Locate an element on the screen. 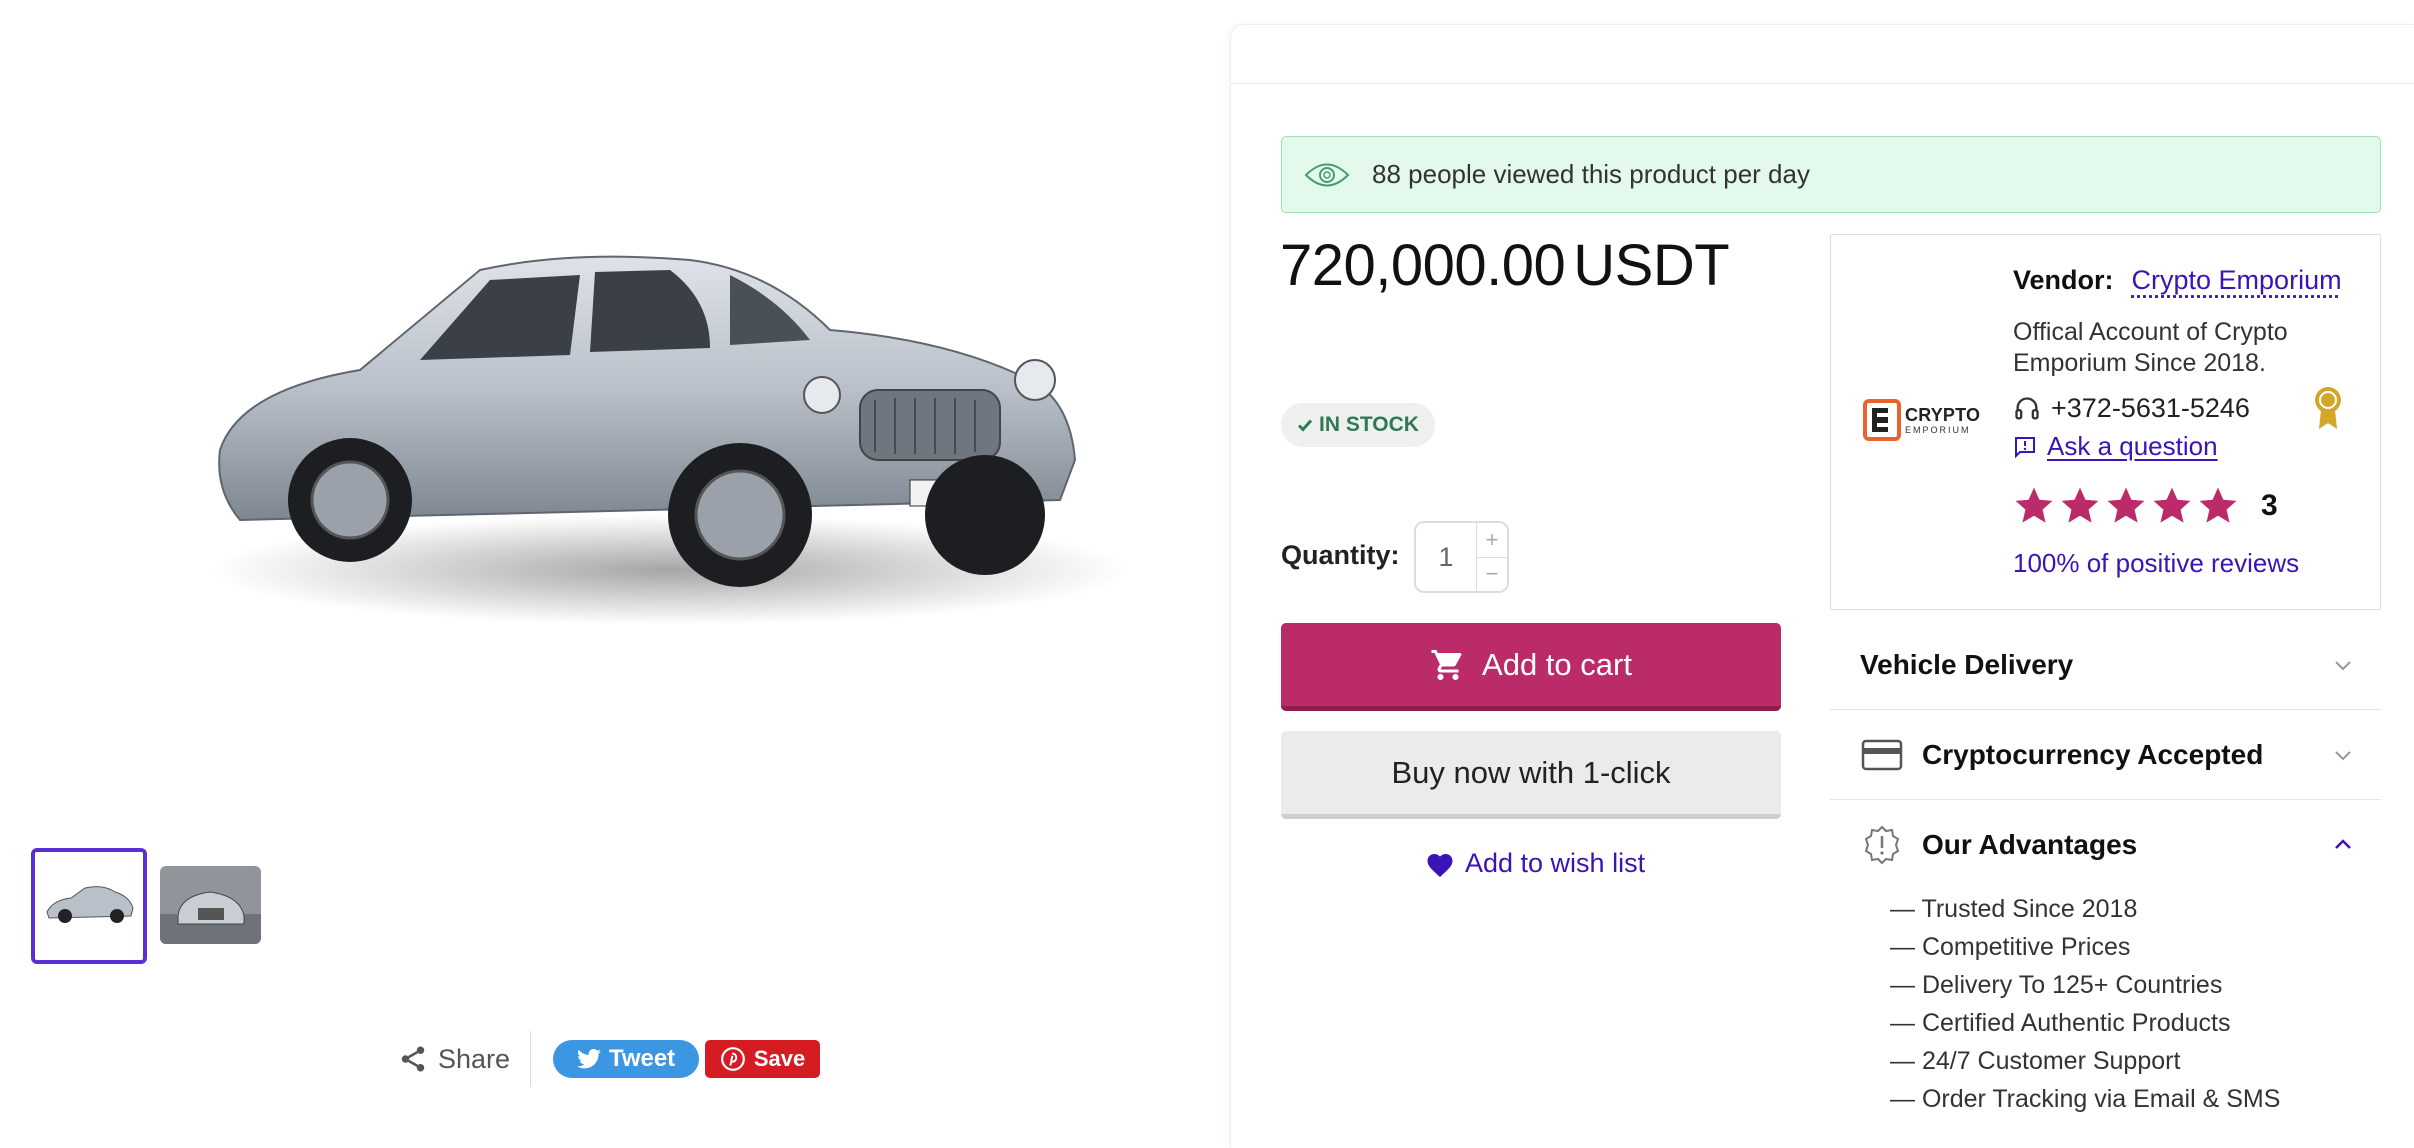 Image resolution: width=2414 pixels, height=1148 pixels. review-count: 3 is located at coordinates (2269, 506).